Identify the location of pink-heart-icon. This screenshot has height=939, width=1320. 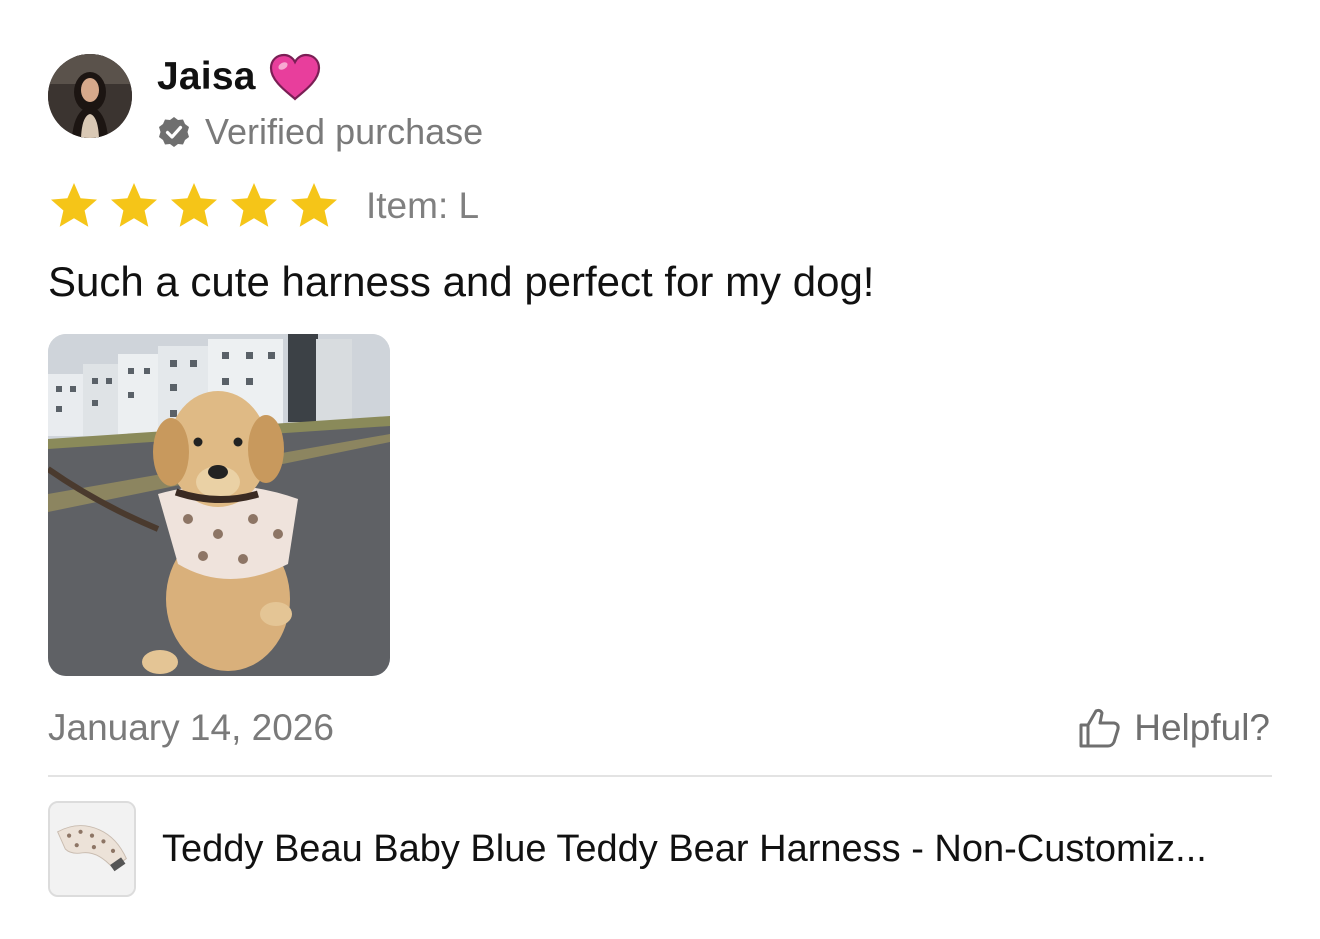
(294, 77).